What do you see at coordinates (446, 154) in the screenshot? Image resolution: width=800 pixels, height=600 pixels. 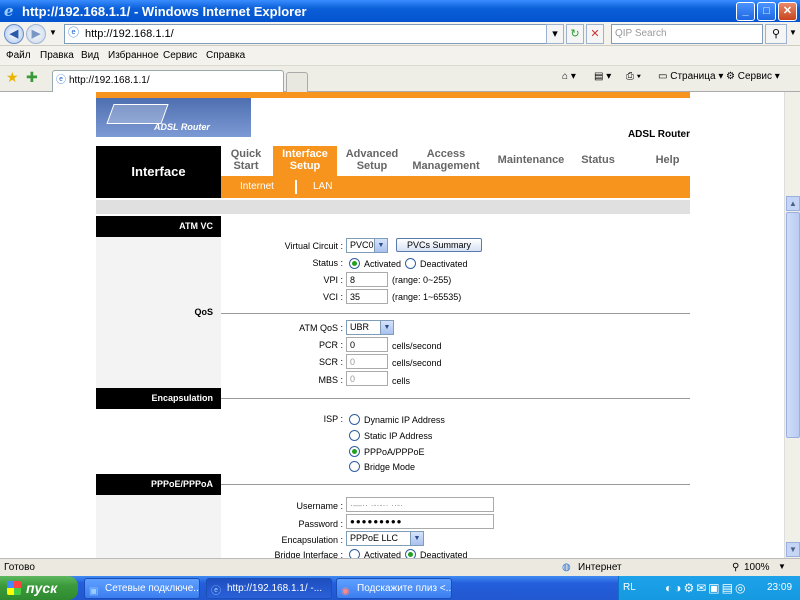 I see `nav-access-management-l1: Access` at bounding box center [446, 154].